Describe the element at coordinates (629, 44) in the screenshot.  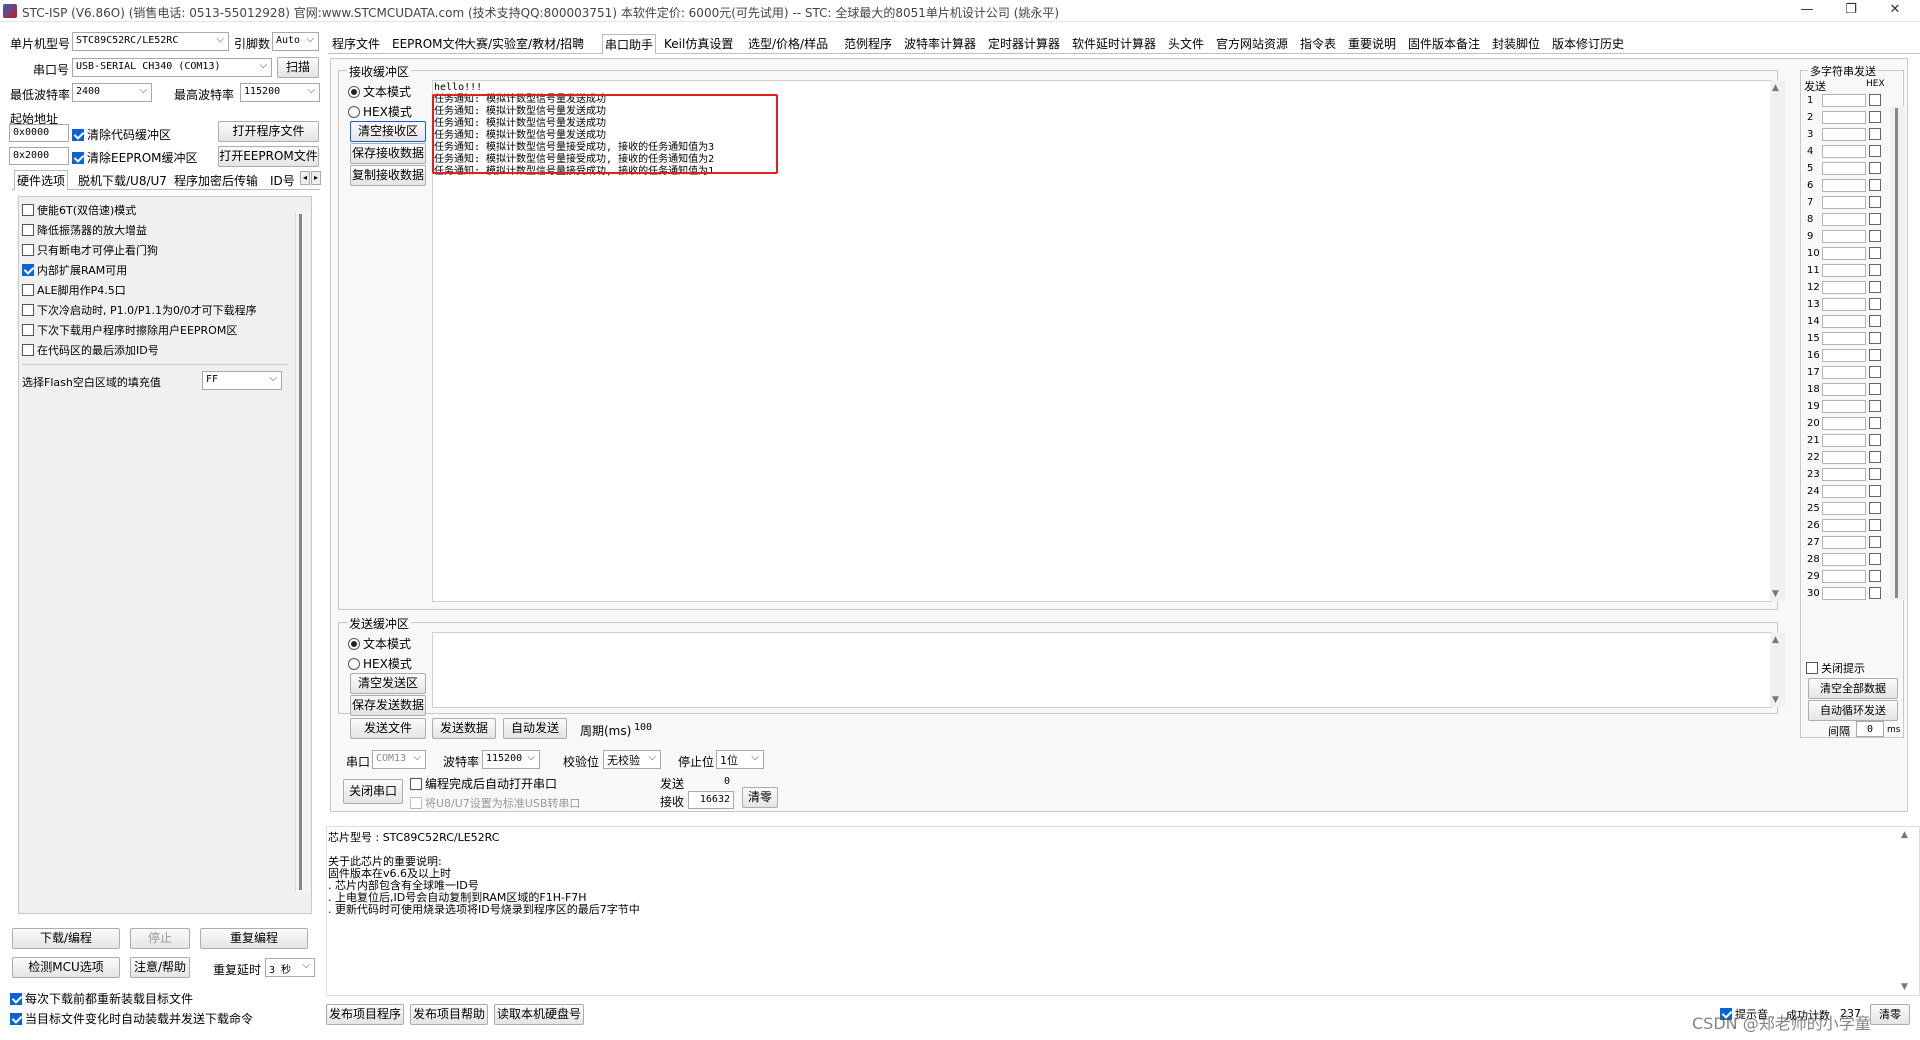
I see `tab-3: 串口助手` at that location.